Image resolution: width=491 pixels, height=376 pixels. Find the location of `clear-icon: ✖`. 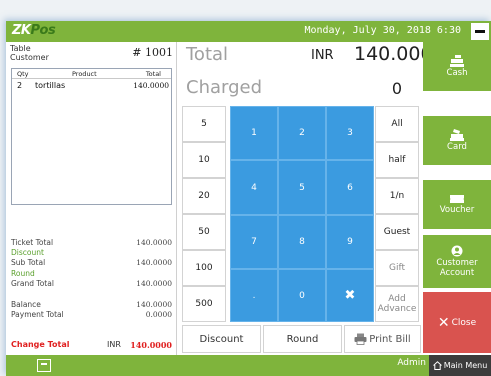

clear-icon: ✖ is located at coordinates (350, 295).